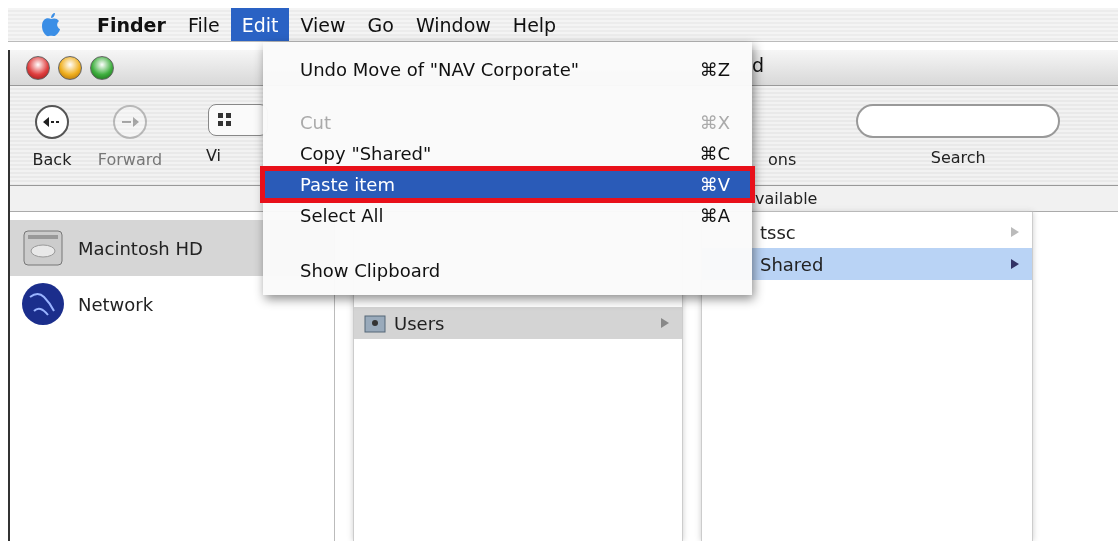 Image resolution: width=1118 pixels, height=541 pixels. I want to click on globe-icon, so click(43, 304).